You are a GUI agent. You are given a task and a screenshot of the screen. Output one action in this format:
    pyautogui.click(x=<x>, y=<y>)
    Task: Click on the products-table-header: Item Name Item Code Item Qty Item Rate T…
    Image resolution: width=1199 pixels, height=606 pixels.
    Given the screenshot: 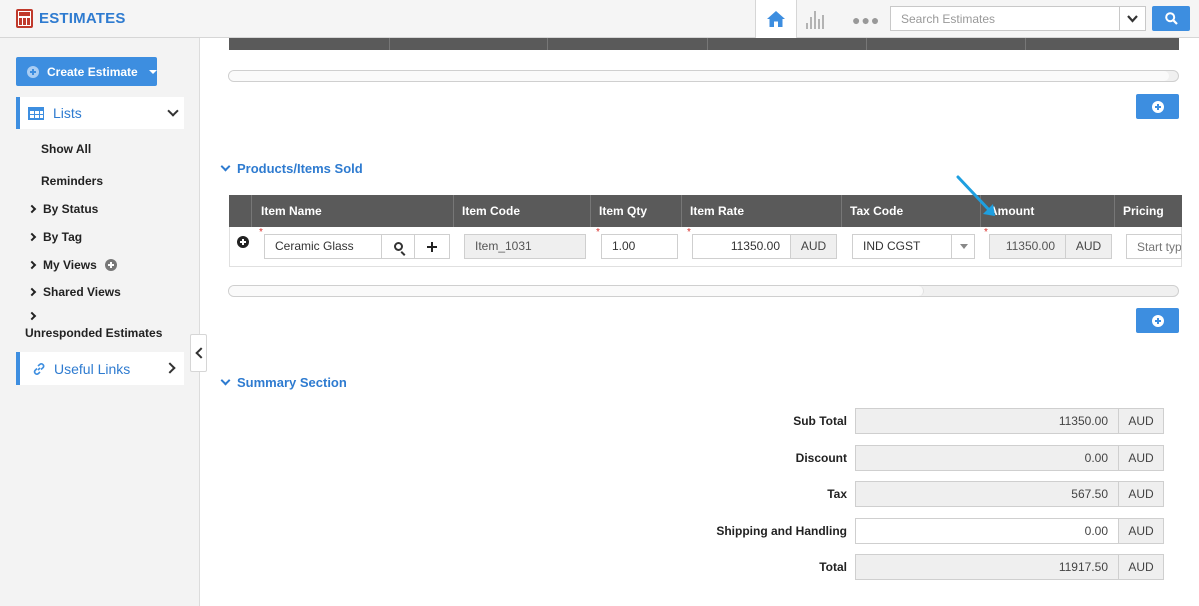 What is the action you would take?
    pyautogui.click(x=705, y=211)
    